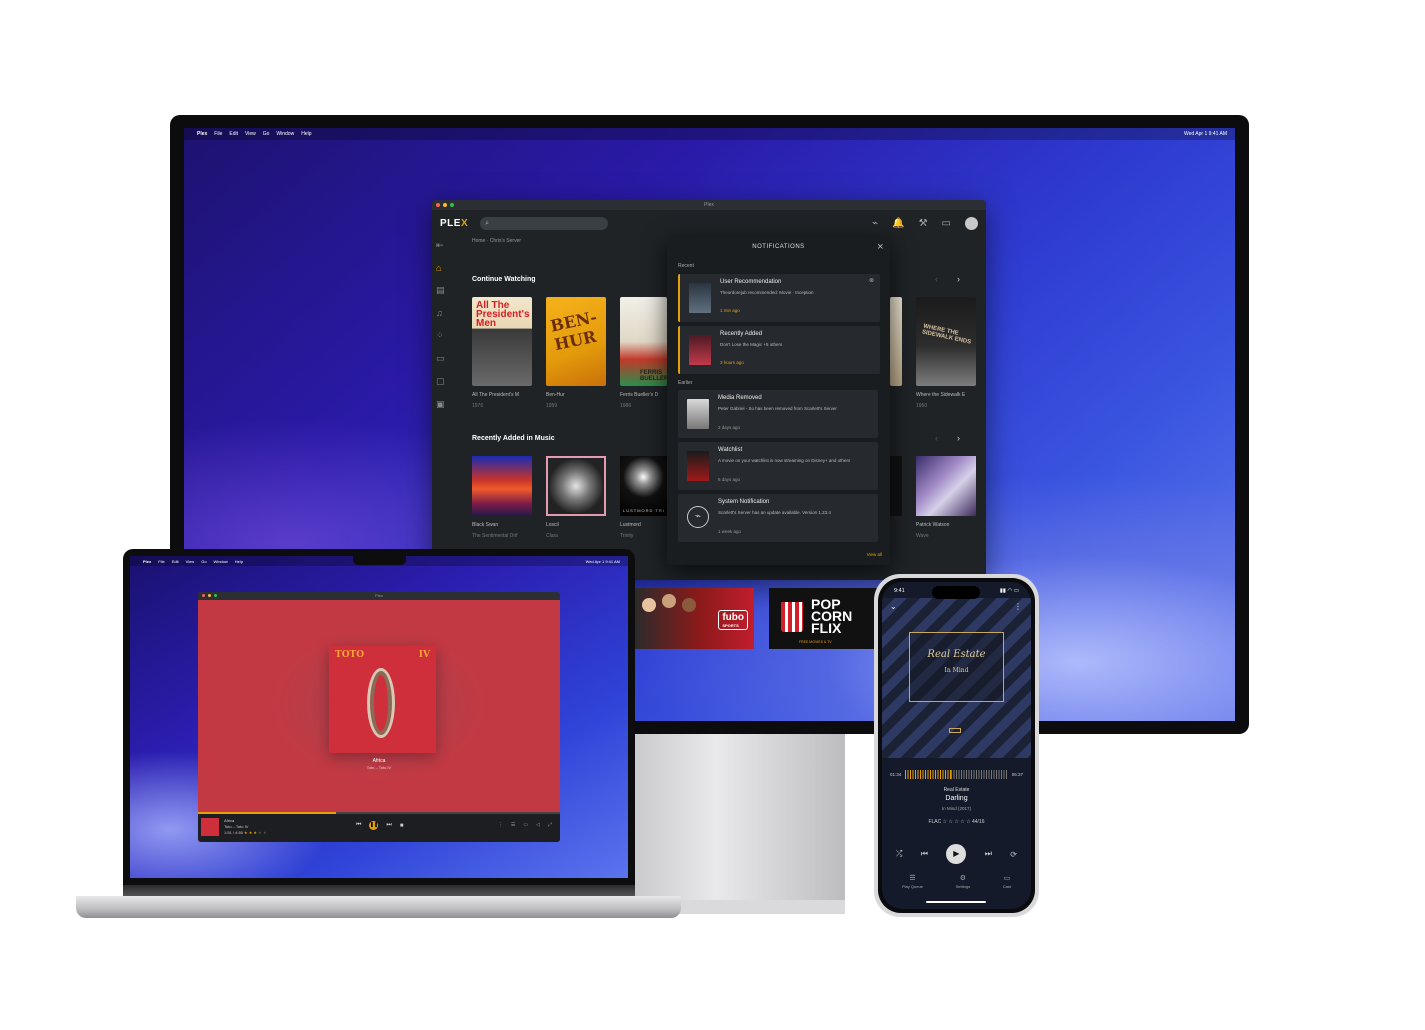  What do you see at coordinates (576, 486) in the screenshot?
I see `album-loscil-clara` at bounding box center [576, 486].